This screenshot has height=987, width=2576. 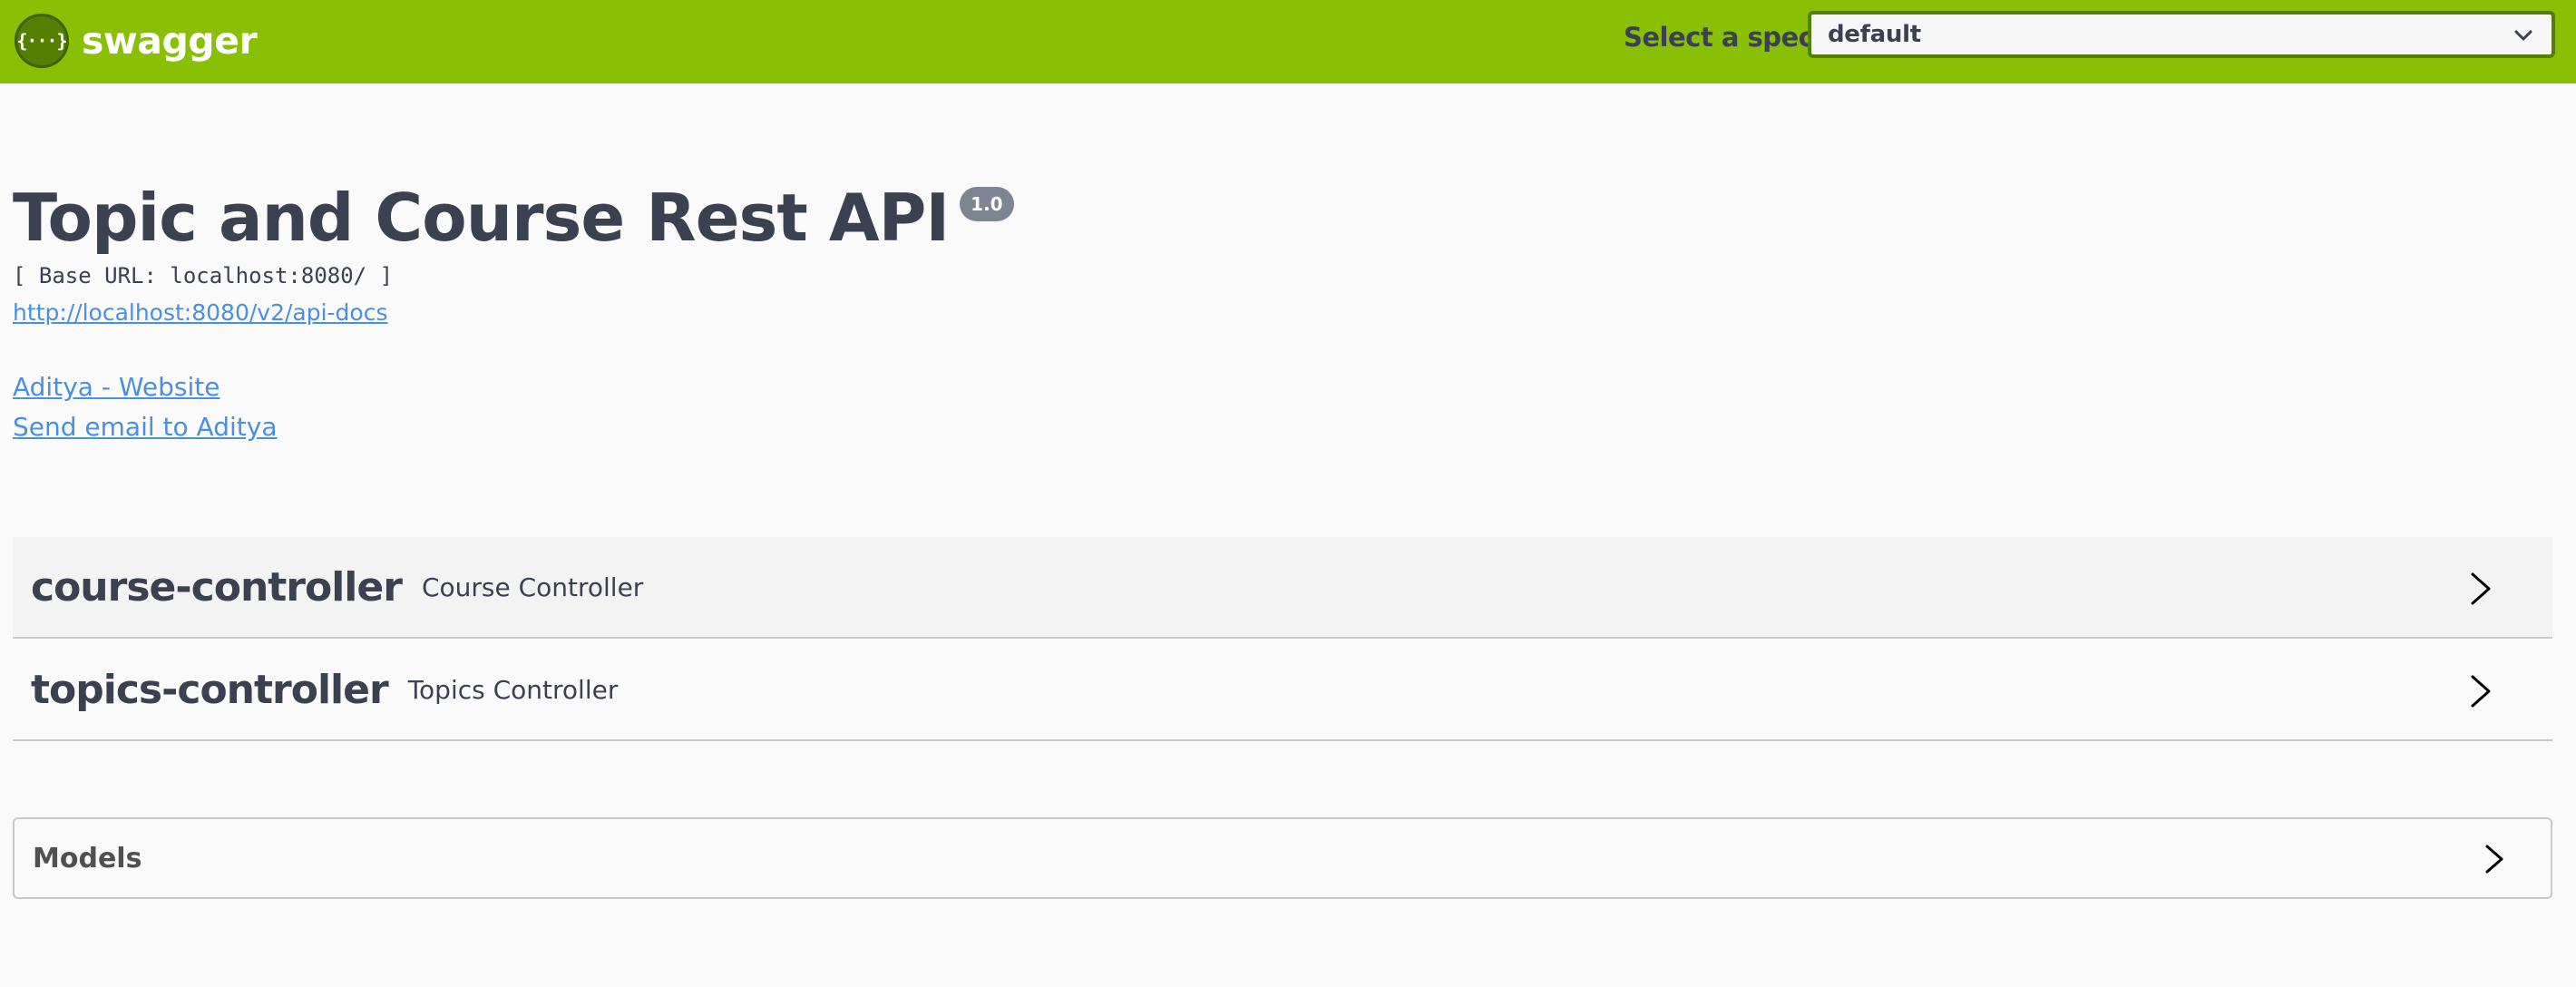 What do you see at coordinates (1282, 858) in the screenshot?
I see `models-section: Models` at bounding box center [1282, 858].